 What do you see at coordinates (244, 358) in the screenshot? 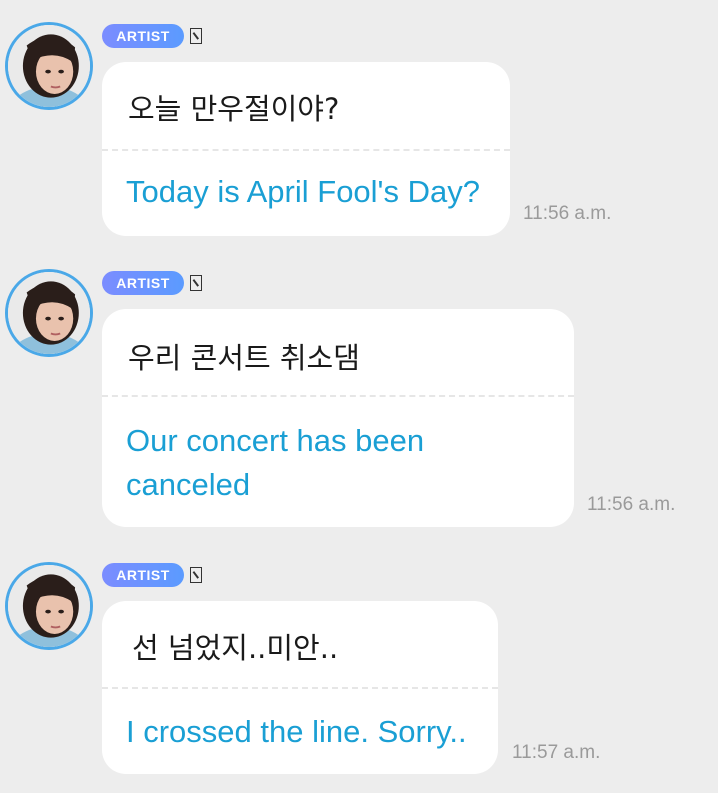
I see `original-text: 우리 콘서트 취소댐` at bounding box center [244, 358].